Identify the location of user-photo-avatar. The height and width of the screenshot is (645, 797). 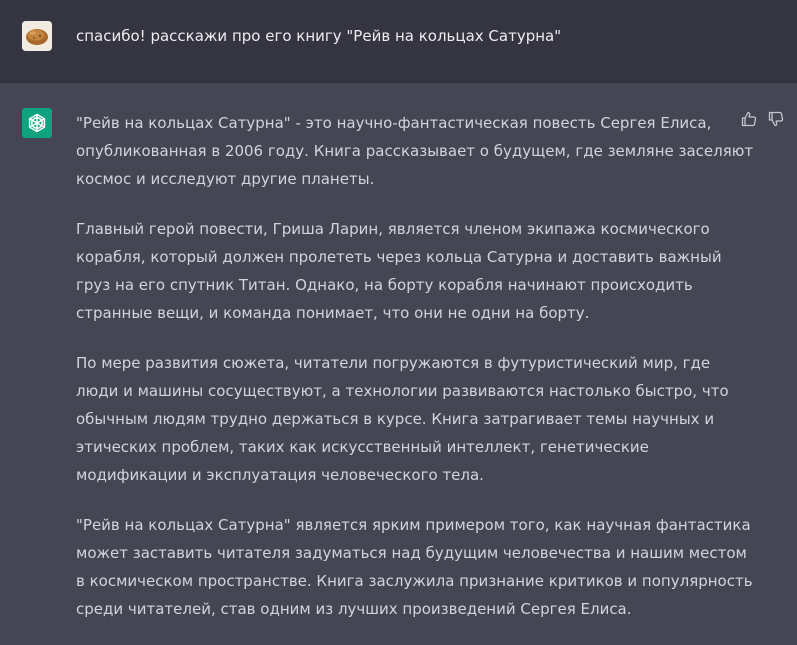
(37, 36).